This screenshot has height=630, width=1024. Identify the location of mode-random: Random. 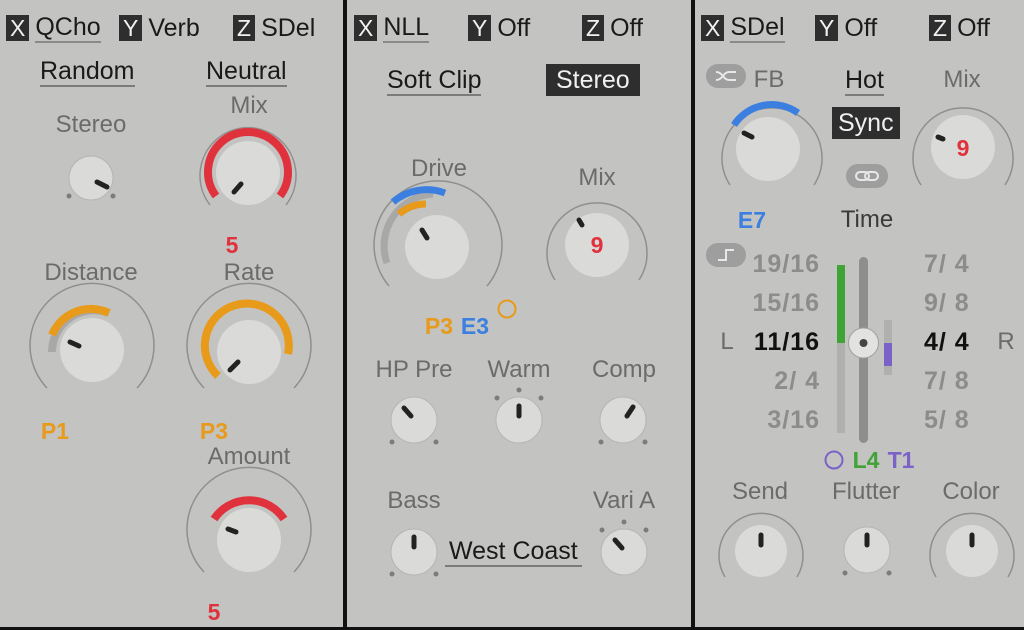
(87, 72).